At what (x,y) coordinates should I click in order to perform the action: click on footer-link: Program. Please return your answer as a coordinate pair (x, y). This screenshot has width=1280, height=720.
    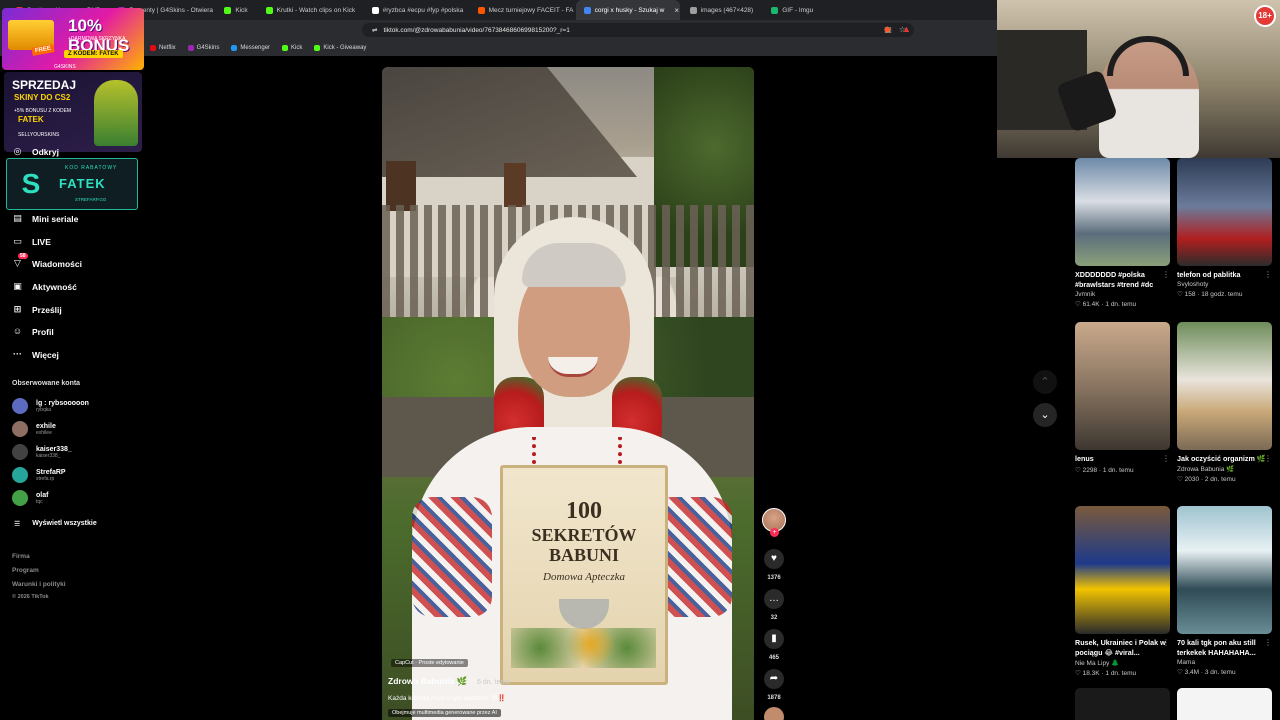
    Looking at the image, I should click on (25, 570).